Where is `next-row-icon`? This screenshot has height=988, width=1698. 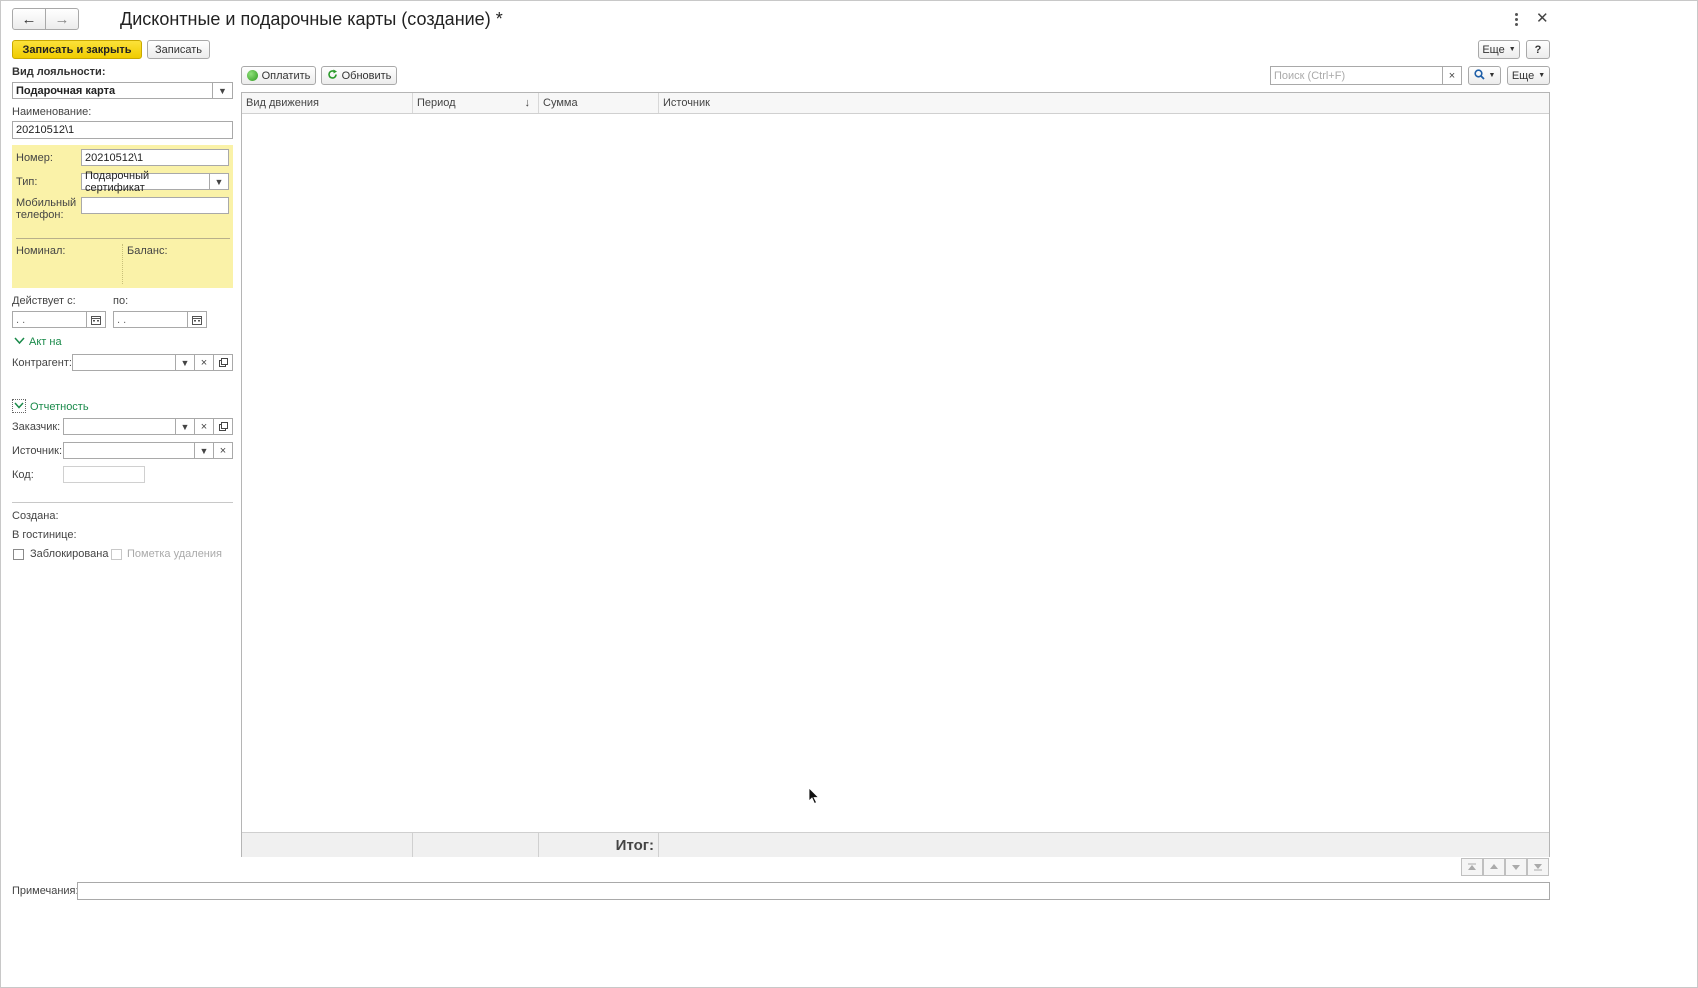
next-row-icon is located at coordinates (1516, 867).